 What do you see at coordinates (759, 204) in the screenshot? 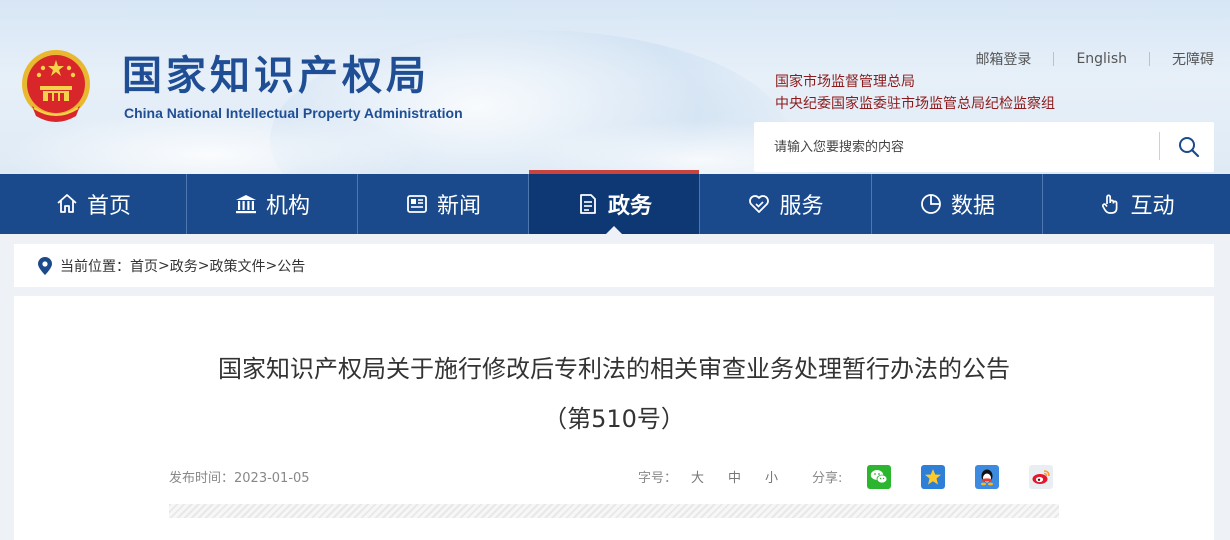
I see `heart-service-icon` at bounding box center [759, 204].